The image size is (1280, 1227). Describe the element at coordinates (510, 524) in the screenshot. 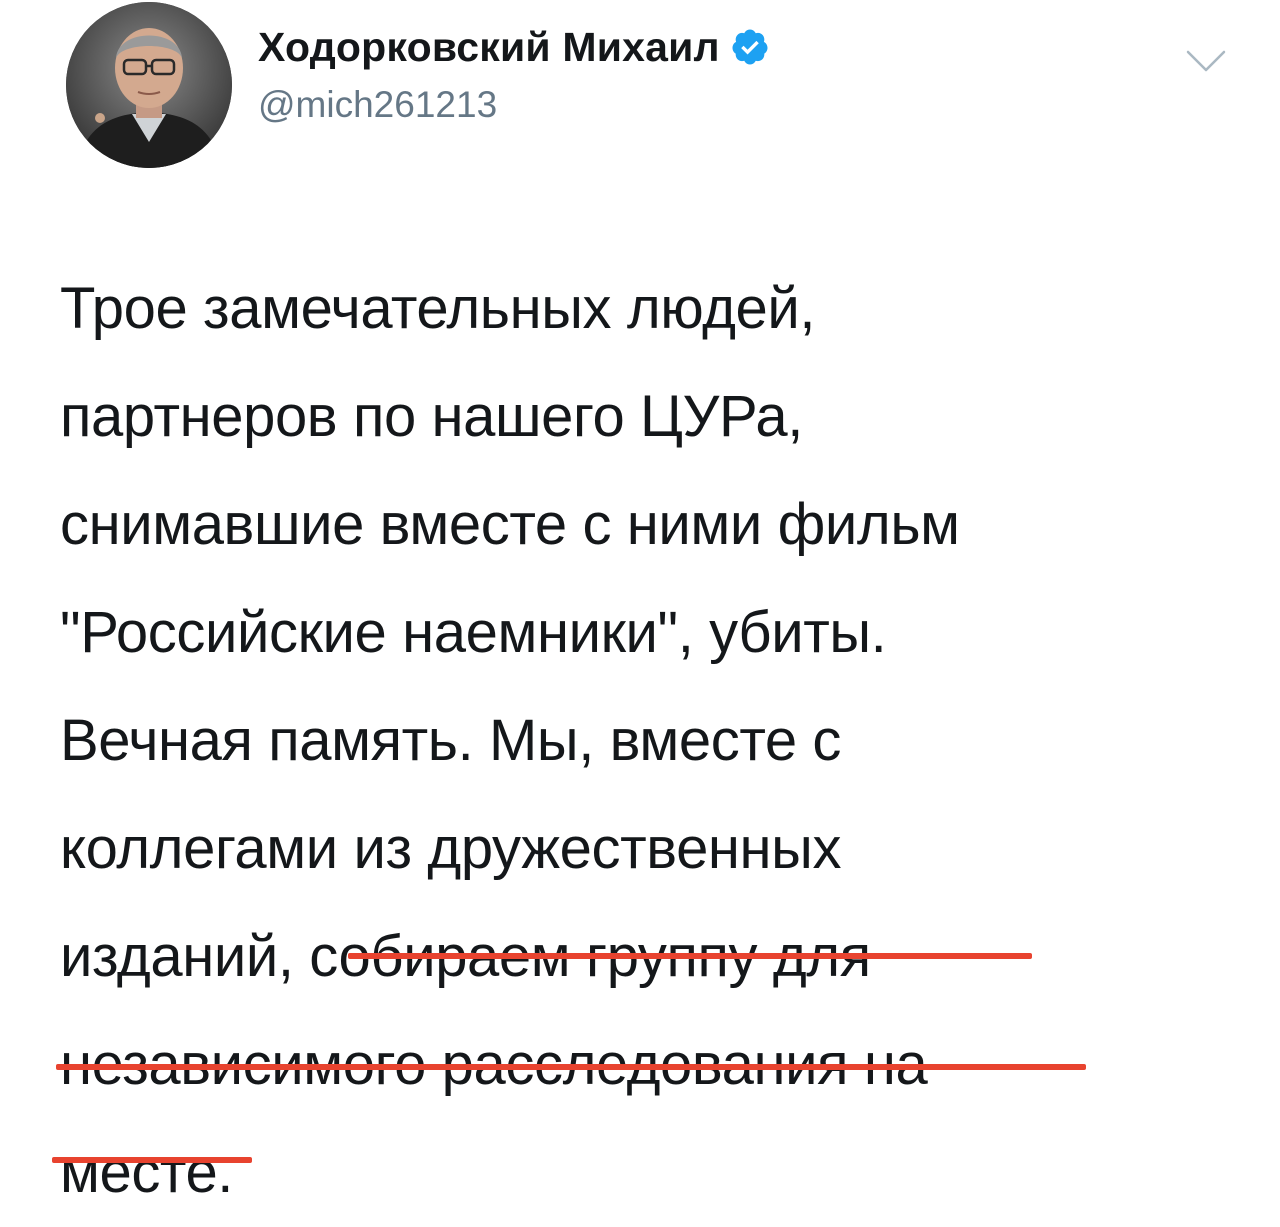

I see `tweet-text-line: снимавшие вместе с ними фильм` at that location.